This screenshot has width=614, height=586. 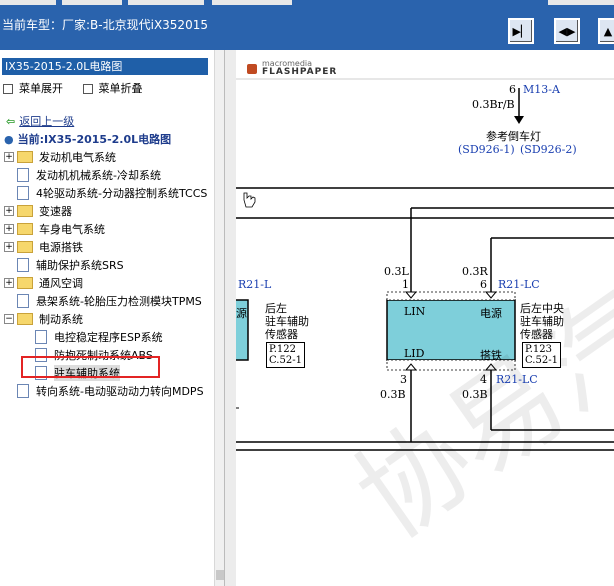 What do you see at coordinates (41, 88) in the screenshot?
I see `menu-expand-label: 菜单展开` at bounding box center [41, 88].